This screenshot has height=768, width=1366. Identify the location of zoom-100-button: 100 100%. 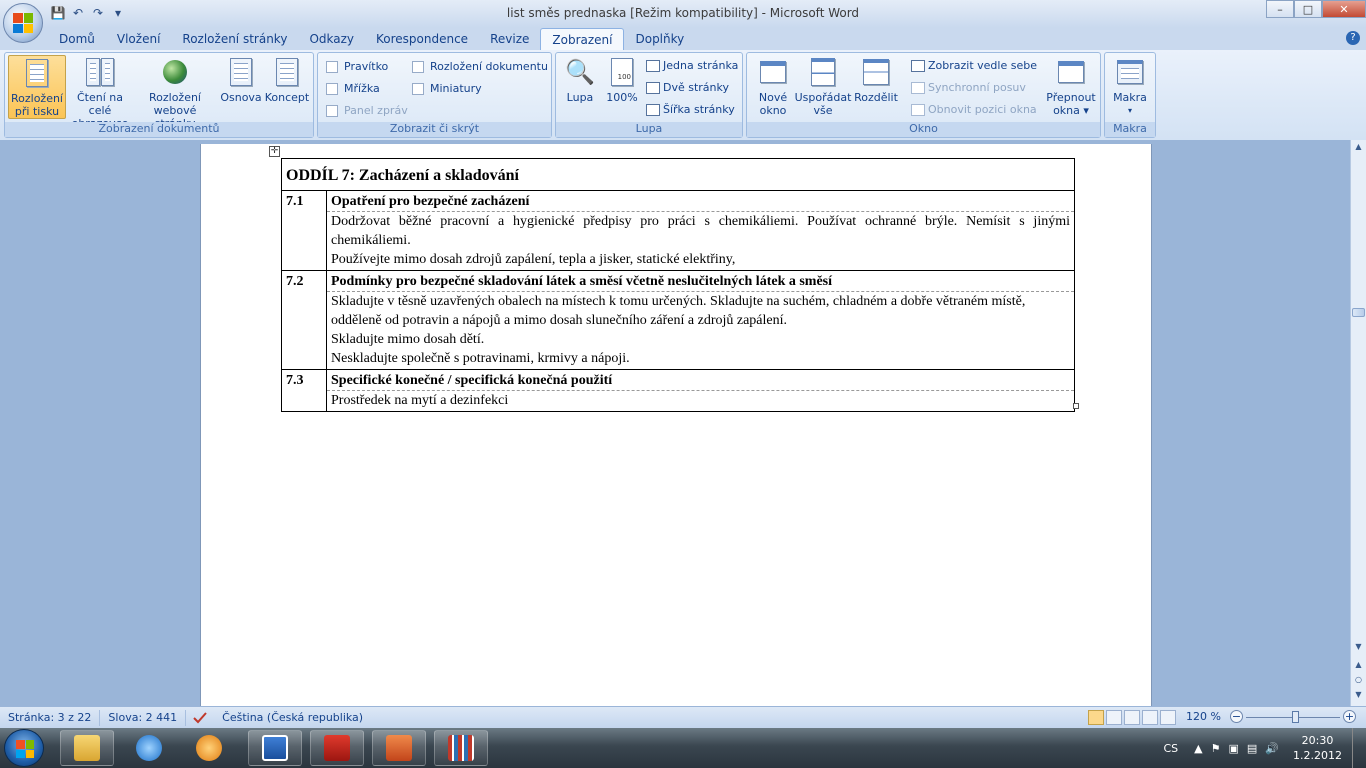
(622, 87).